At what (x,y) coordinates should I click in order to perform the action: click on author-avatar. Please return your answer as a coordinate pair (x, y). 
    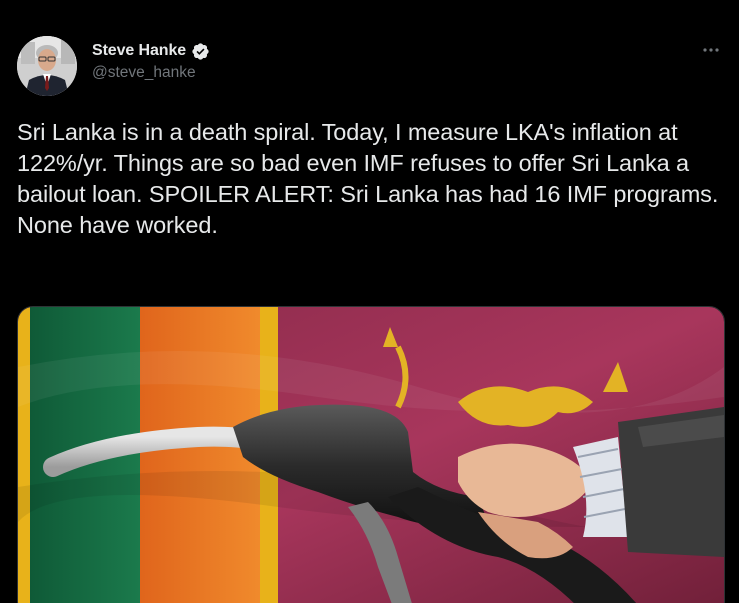
    Looking at the image, I should click on (47, 66).